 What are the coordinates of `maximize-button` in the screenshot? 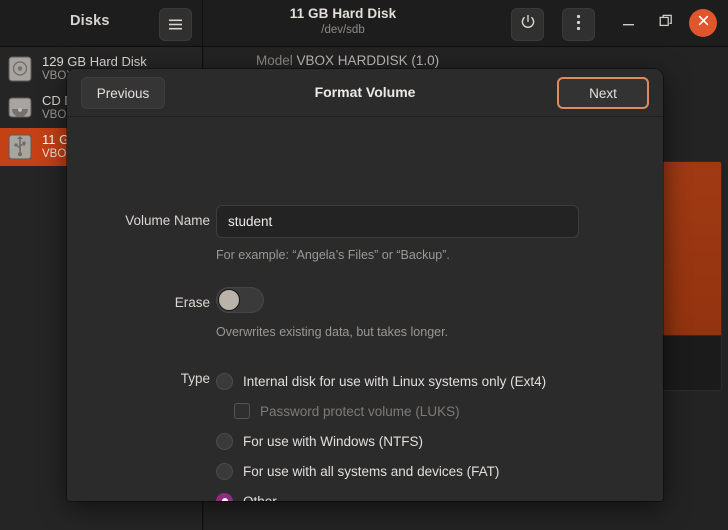 It's located at (665, 23).